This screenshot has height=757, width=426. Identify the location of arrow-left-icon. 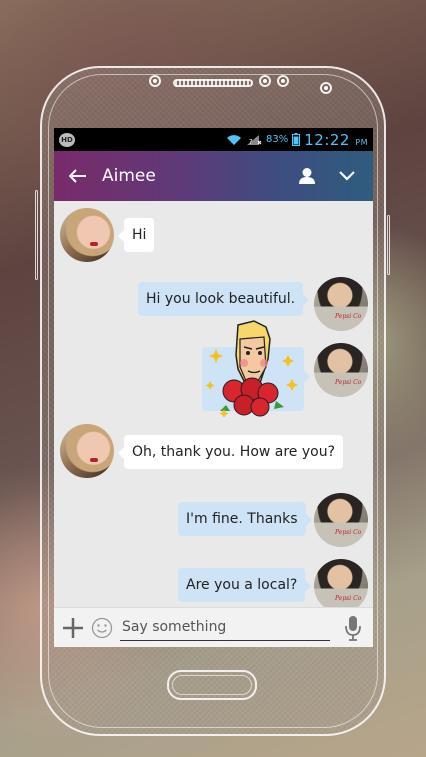
(78, 176).